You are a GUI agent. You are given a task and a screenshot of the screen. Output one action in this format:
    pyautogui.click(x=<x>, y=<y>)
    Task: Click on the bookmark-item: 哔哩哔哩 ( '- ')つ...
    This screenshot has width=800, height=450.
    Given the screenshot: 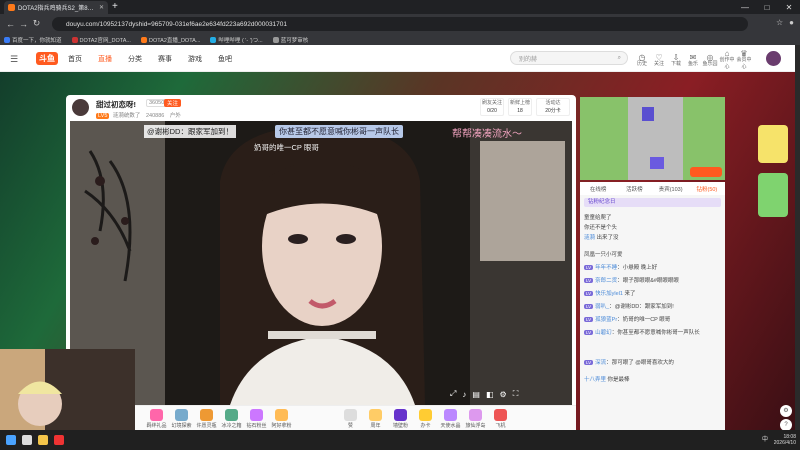 What is the action you would take?
    pyautogui.click(x=236, y=40)
    